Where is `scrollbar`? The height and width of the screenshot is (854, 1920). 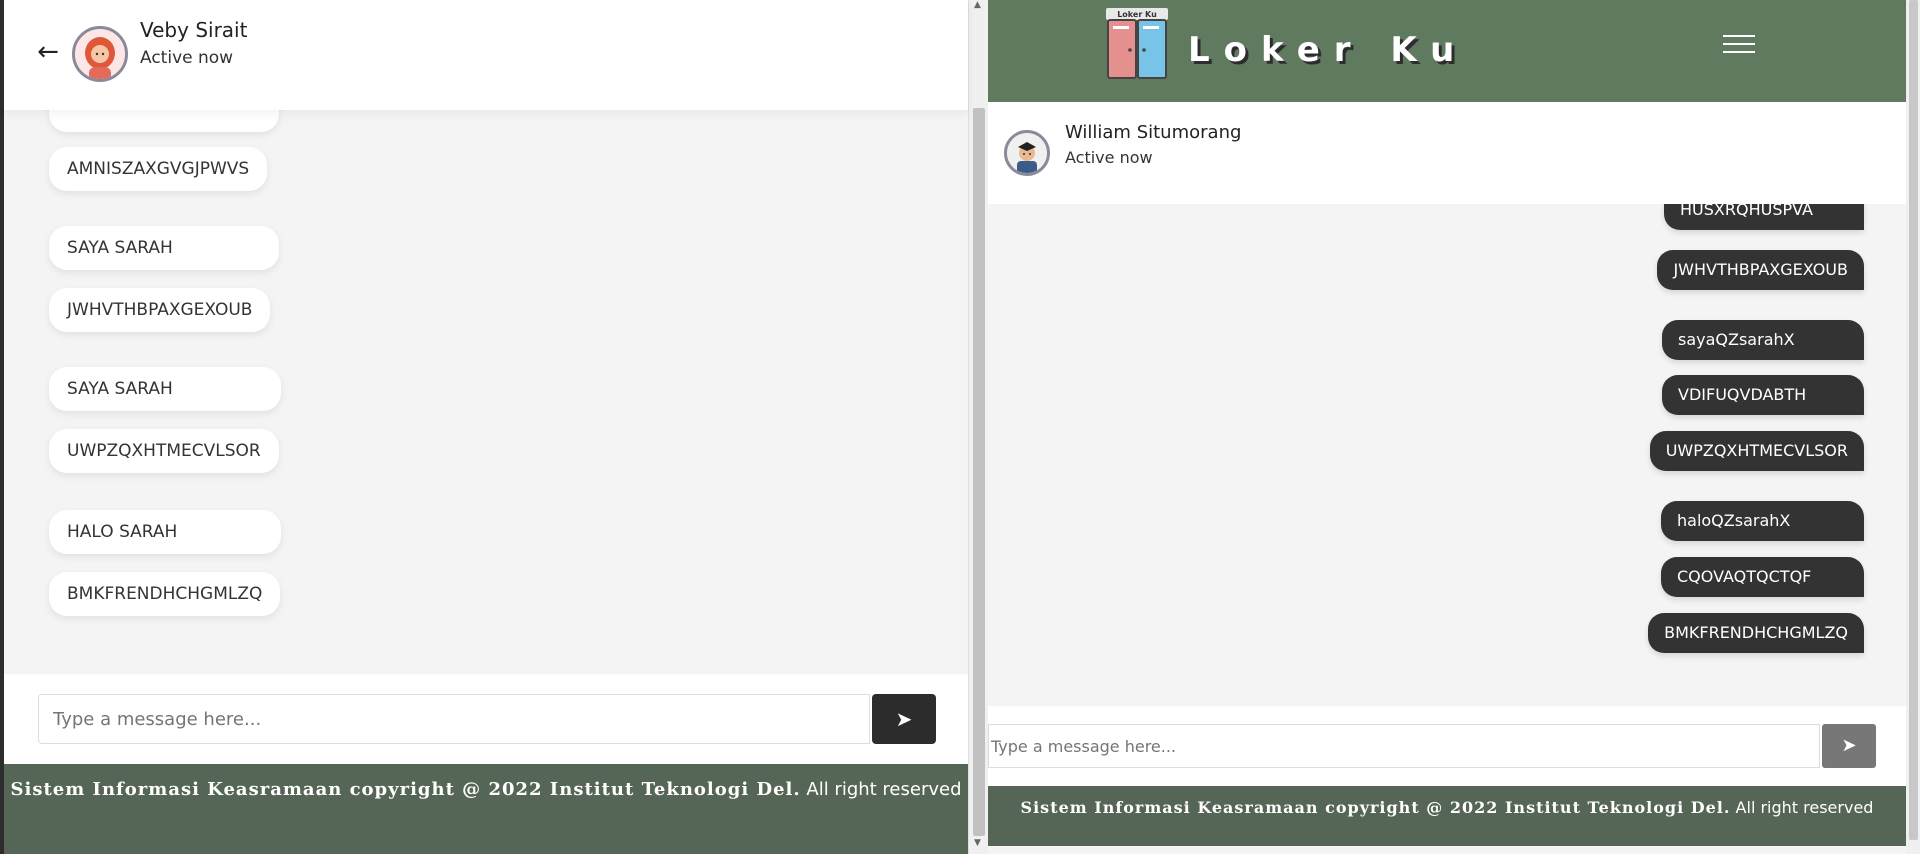 scrollbar is located at coordinates (1913, 427).